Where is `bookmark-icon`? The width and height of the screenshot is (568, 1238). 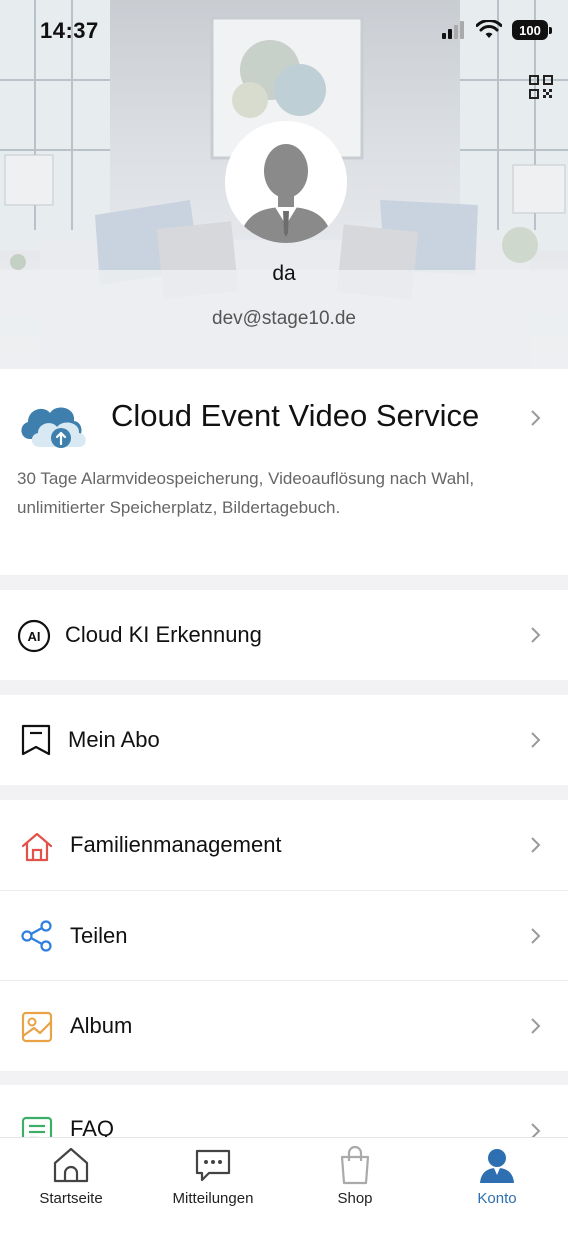 bookmark-icon is located at coordinates (36, 740).